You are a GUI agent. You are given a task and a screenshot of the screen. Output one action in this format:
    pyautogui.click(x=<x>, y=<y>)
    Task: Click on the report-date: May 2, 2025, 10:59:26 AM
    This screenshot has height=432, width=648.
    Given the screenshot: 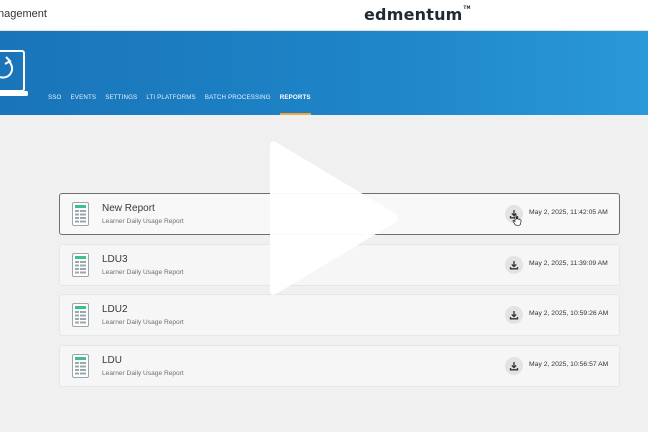 What is the action you would take?
    pyautogui.click(x=569, y=313)
    